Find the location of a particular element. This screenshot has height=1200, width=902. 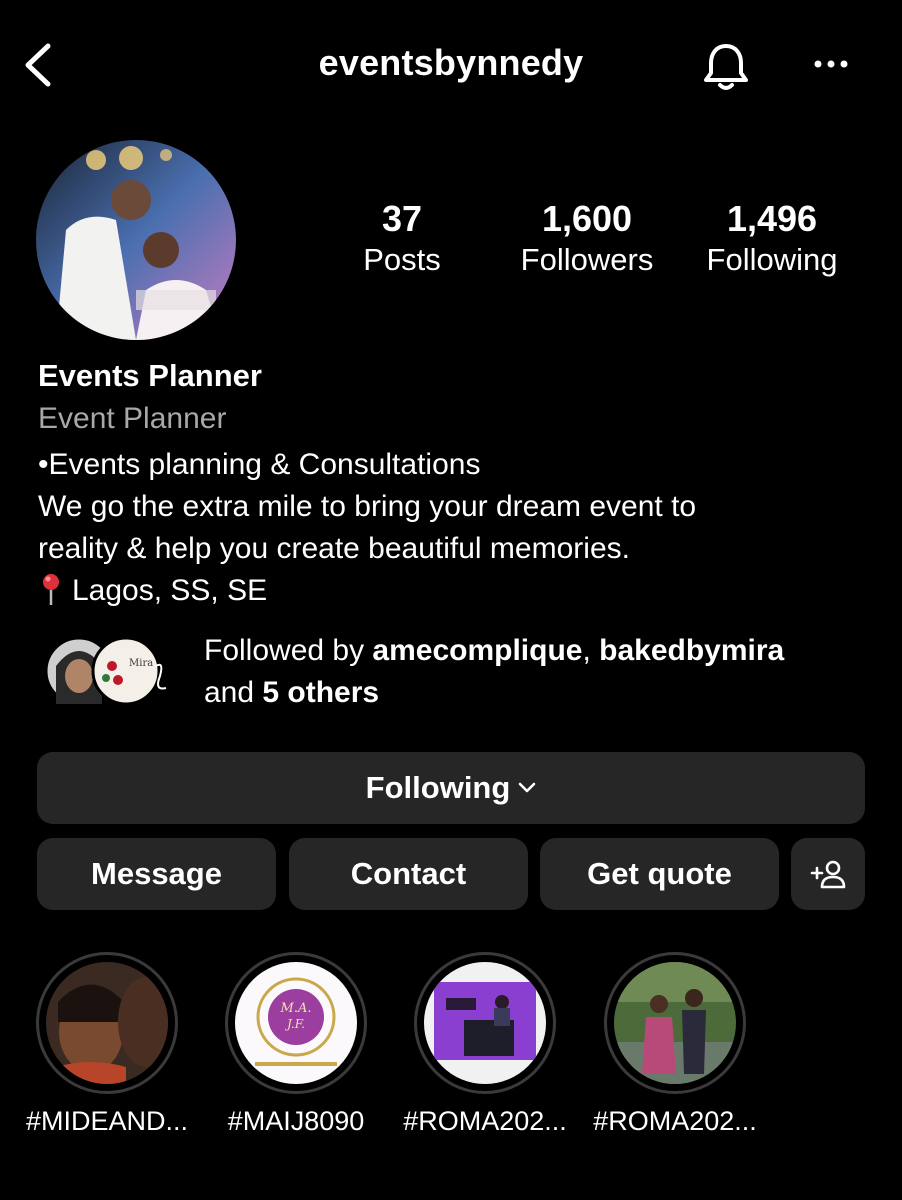

mutual-user-1: amecomplique is located at coordinates (477, 650).